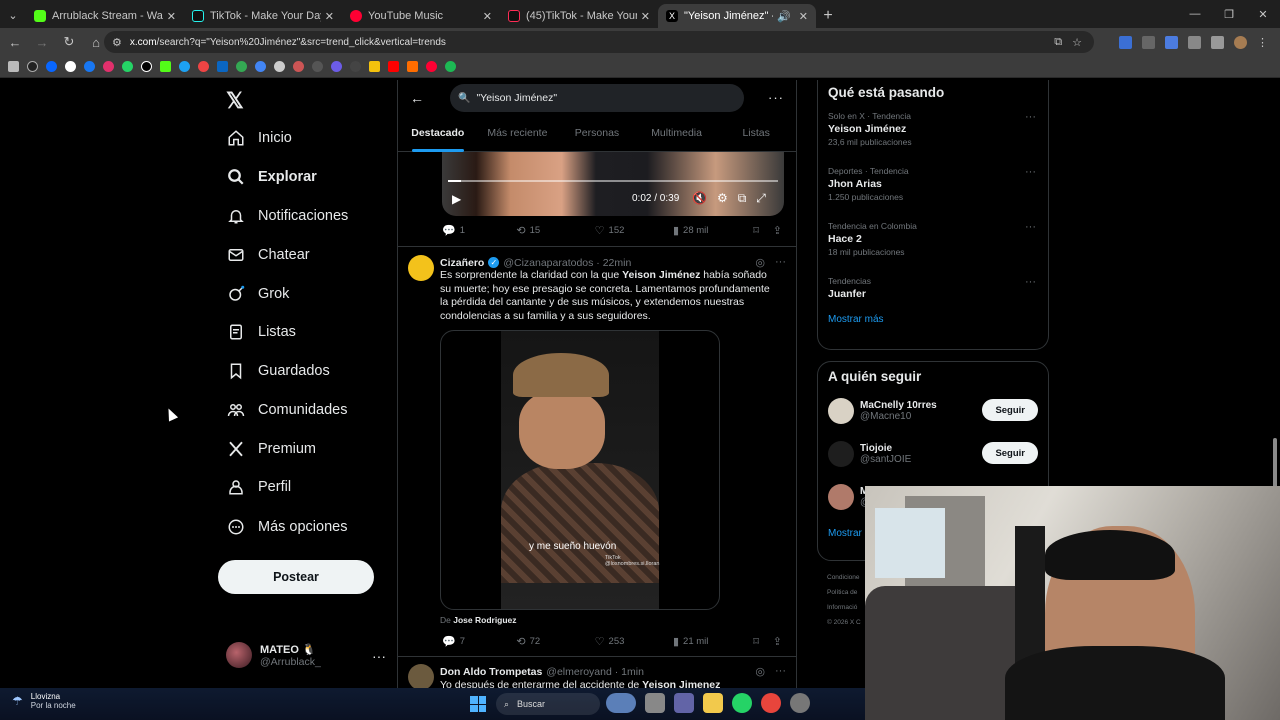 This screenshot has height=720, width=1280. What do you see at coordinates (828, 16) in the screenshot?
I see `new-tab-button: +` at bounding box center [828, 16].